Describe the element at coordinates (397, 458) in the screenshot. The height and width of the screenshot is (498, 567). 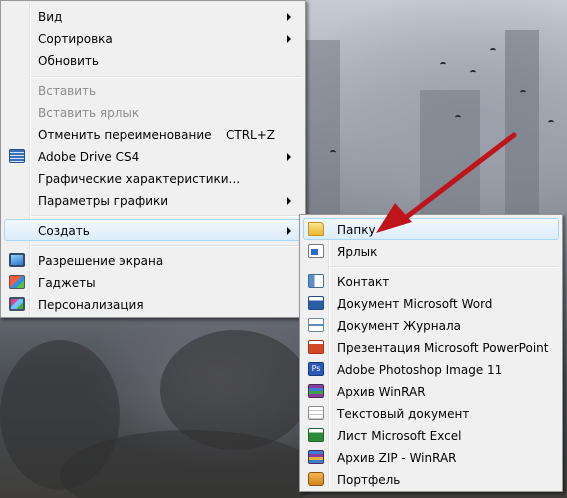
I see `menu-item-label: Архив ZIP - WinRAR` at that location.